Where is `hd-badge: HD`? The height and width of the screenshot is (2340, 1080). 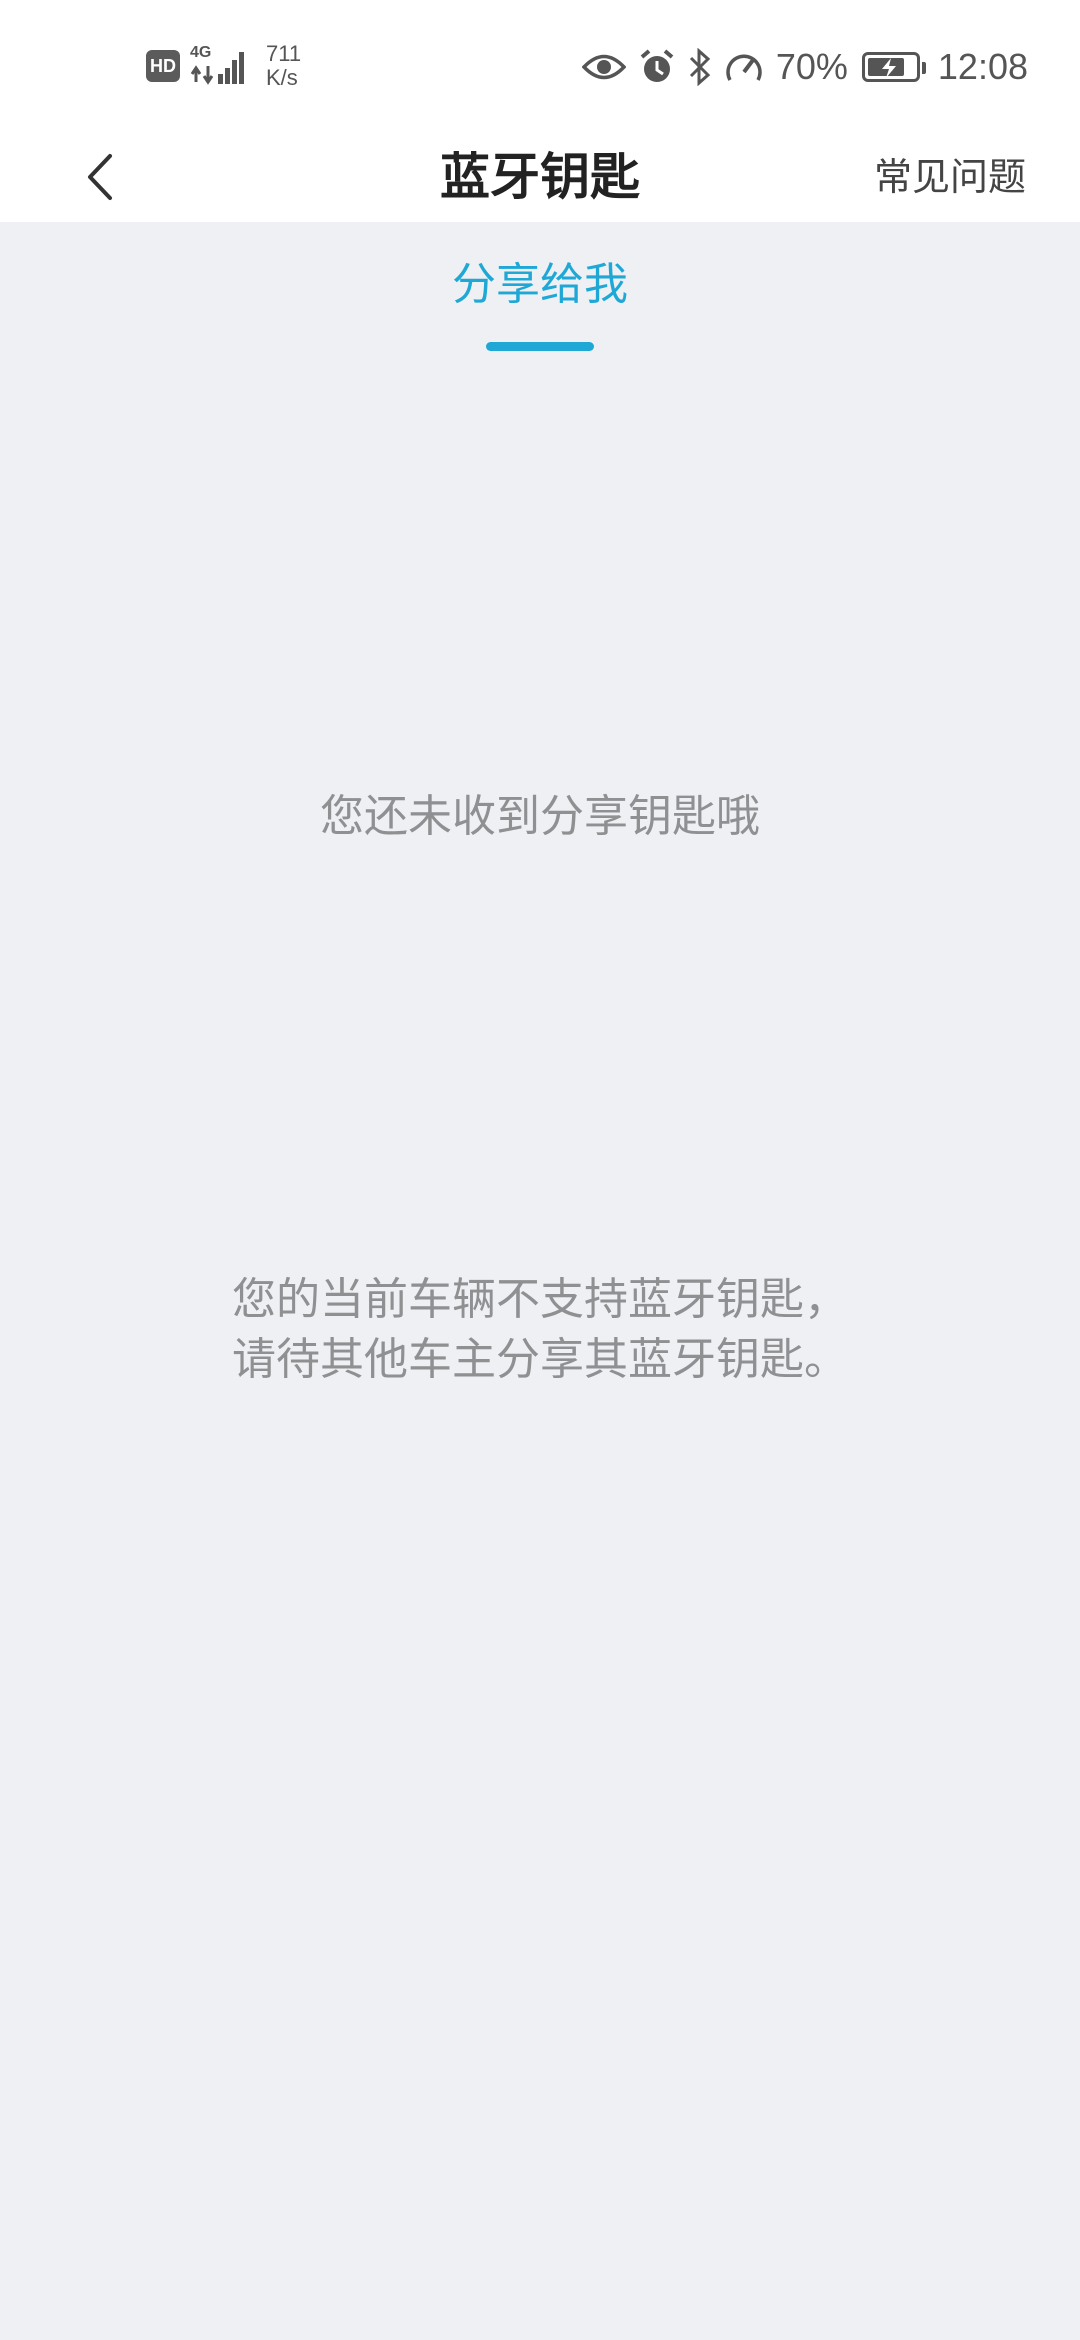 hd-badge: HD is located at coordinates (163, 66).